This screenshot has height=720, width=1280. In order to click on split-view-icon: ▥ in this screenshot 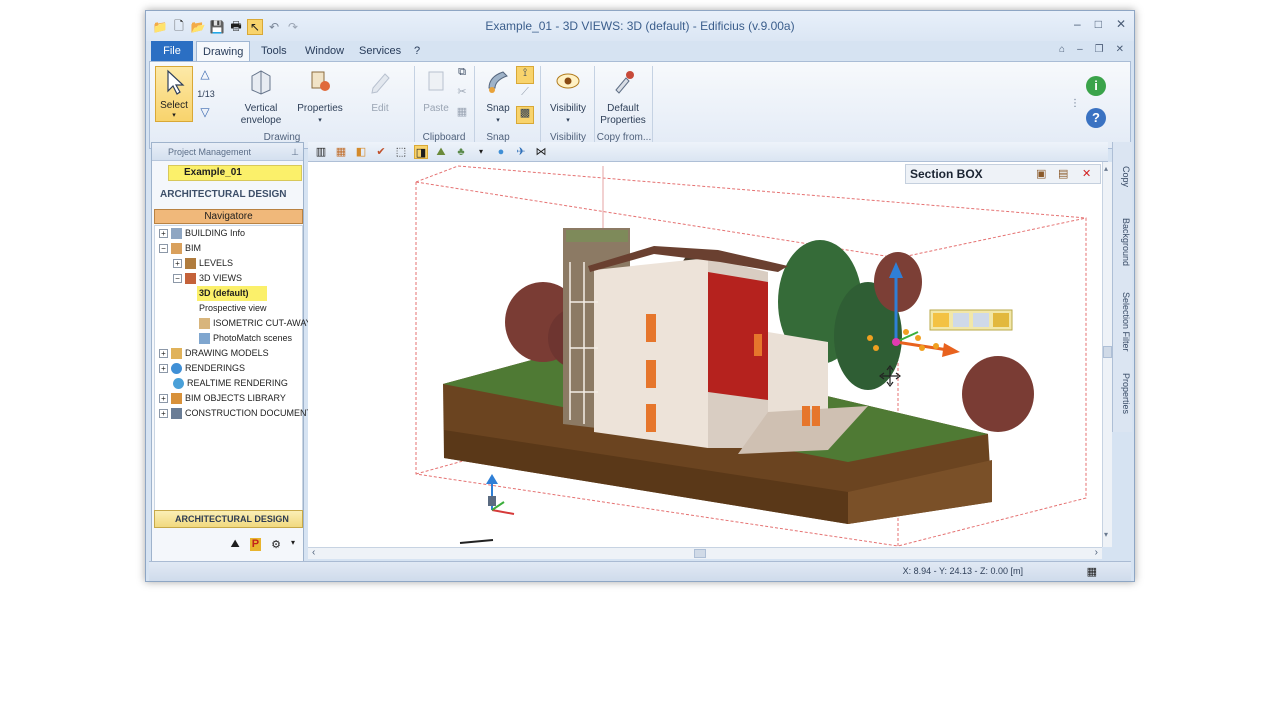, I will do `click(321, 152)`.